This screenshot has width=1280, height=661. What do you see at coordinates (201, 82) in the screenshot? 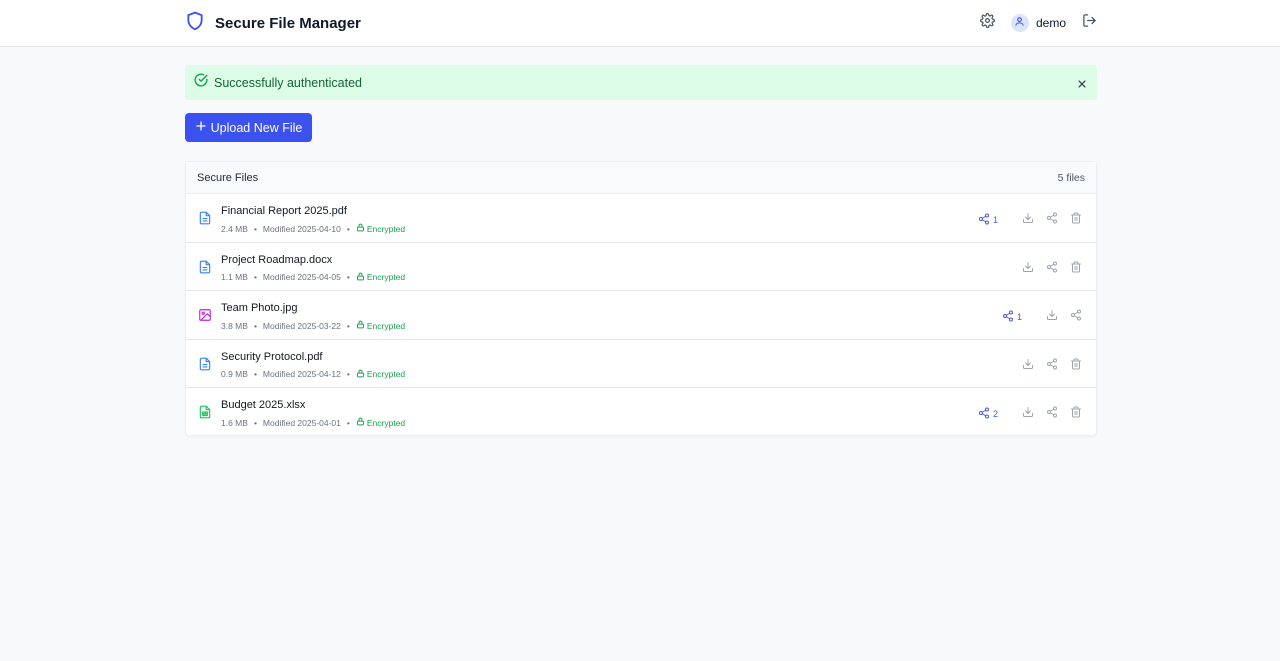
I see `check-circle-icon` at bounding box center [201, 82].